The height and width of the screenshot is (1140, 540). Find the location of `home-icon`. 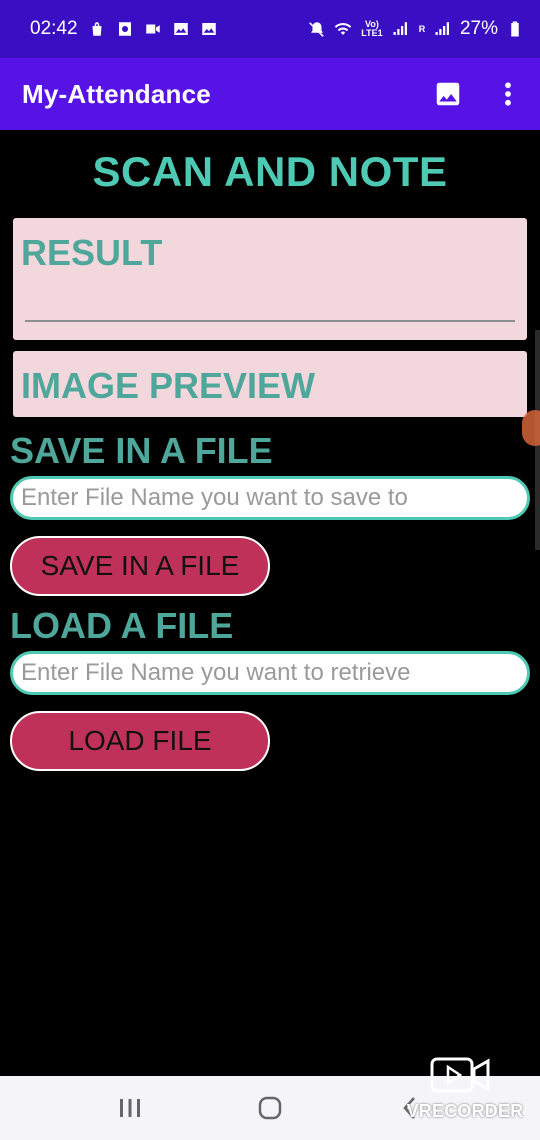

home-icon is located at coordinates (270, 1108).